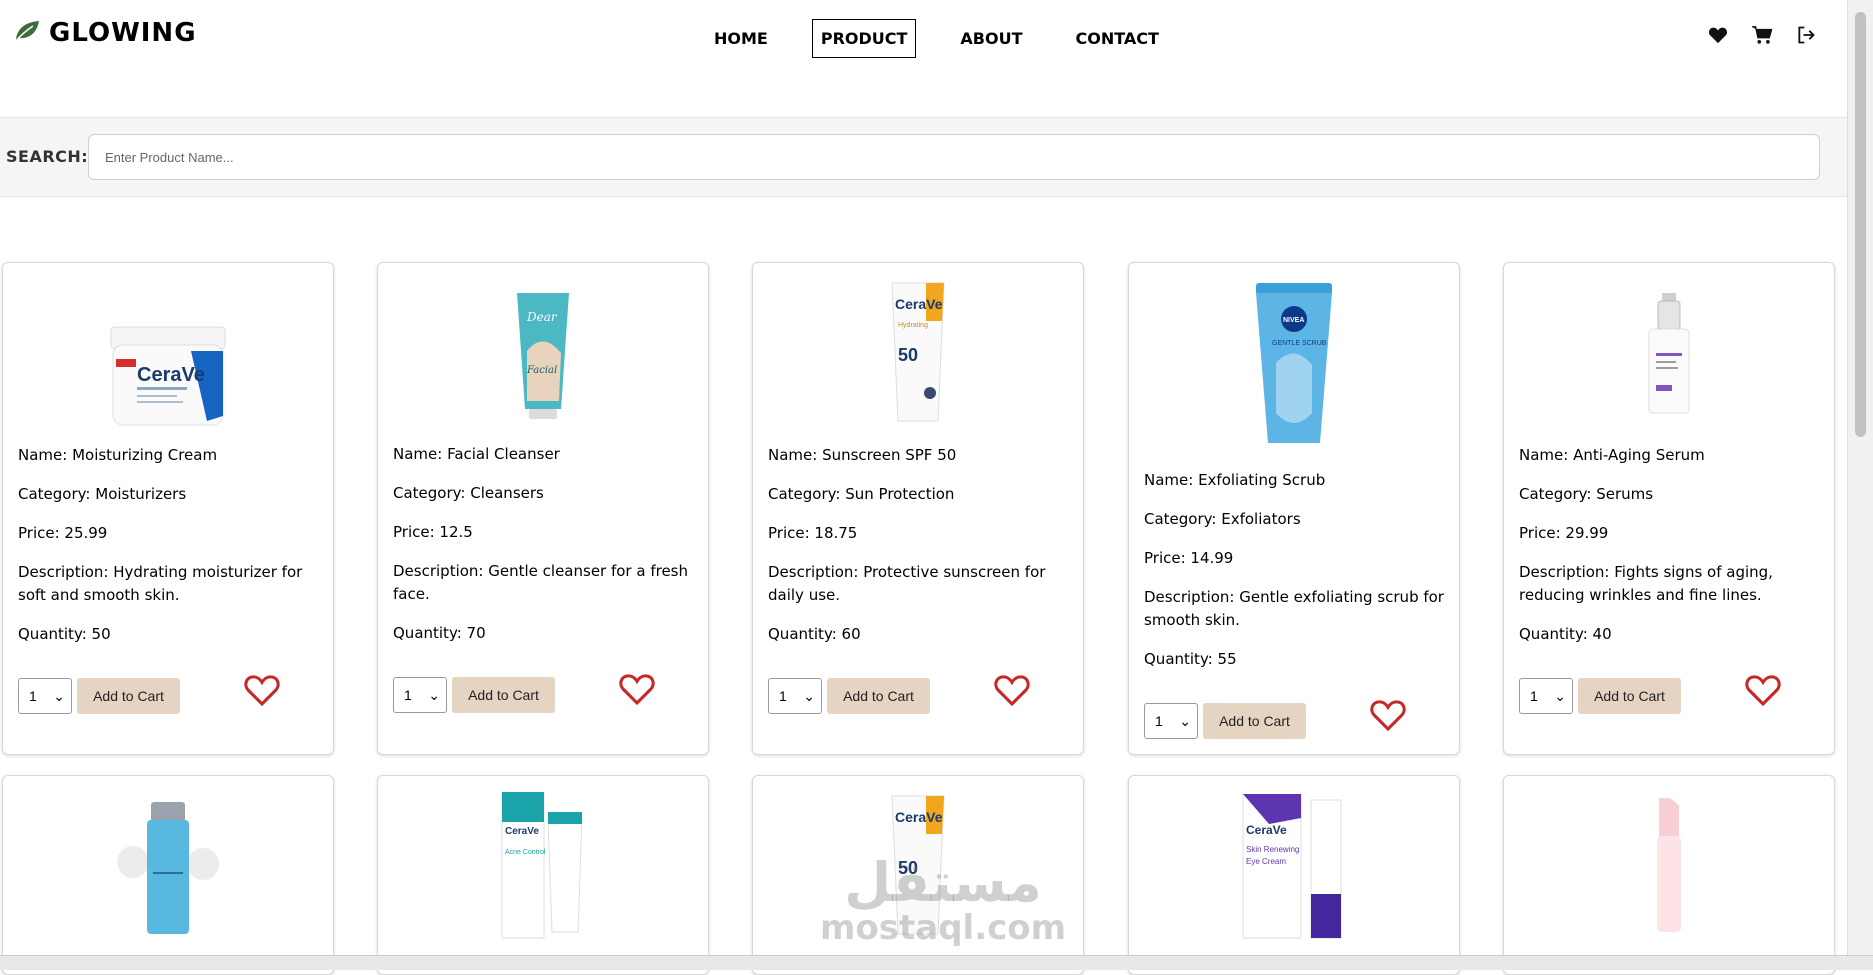  What do you see at coordinates (1612, 455) in the screenshot?
I see `product-name: Name: Anti-Aging Serum` at bounding box center [1612, 455].